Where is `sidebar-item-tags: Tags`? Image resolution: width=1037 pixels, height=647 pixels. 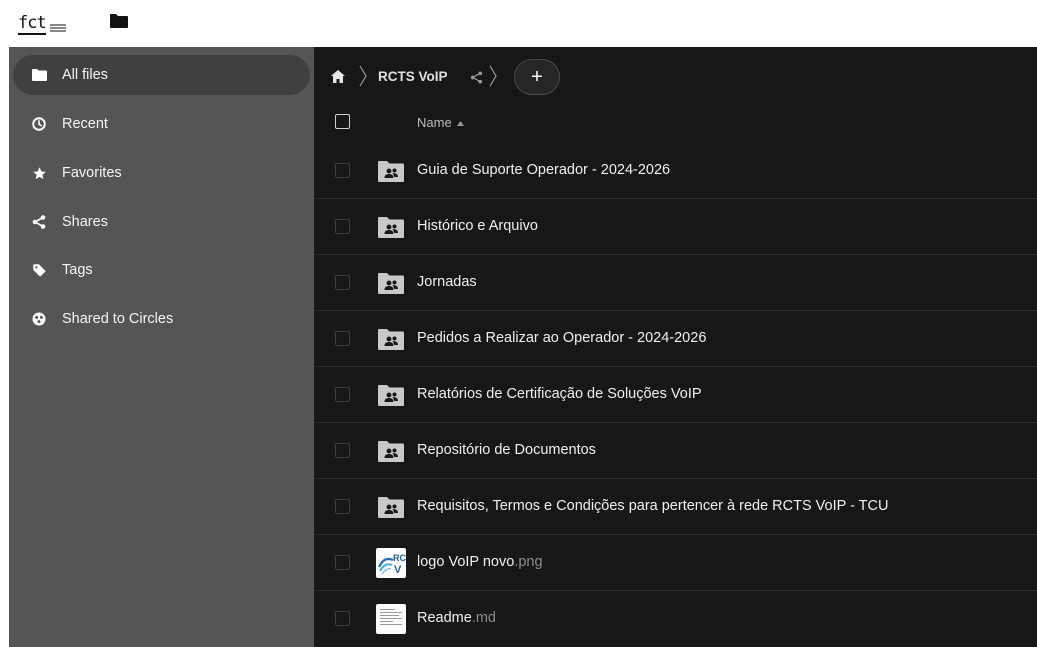 sidebar-item-tags: Tags is located at coordinates (161, 270).